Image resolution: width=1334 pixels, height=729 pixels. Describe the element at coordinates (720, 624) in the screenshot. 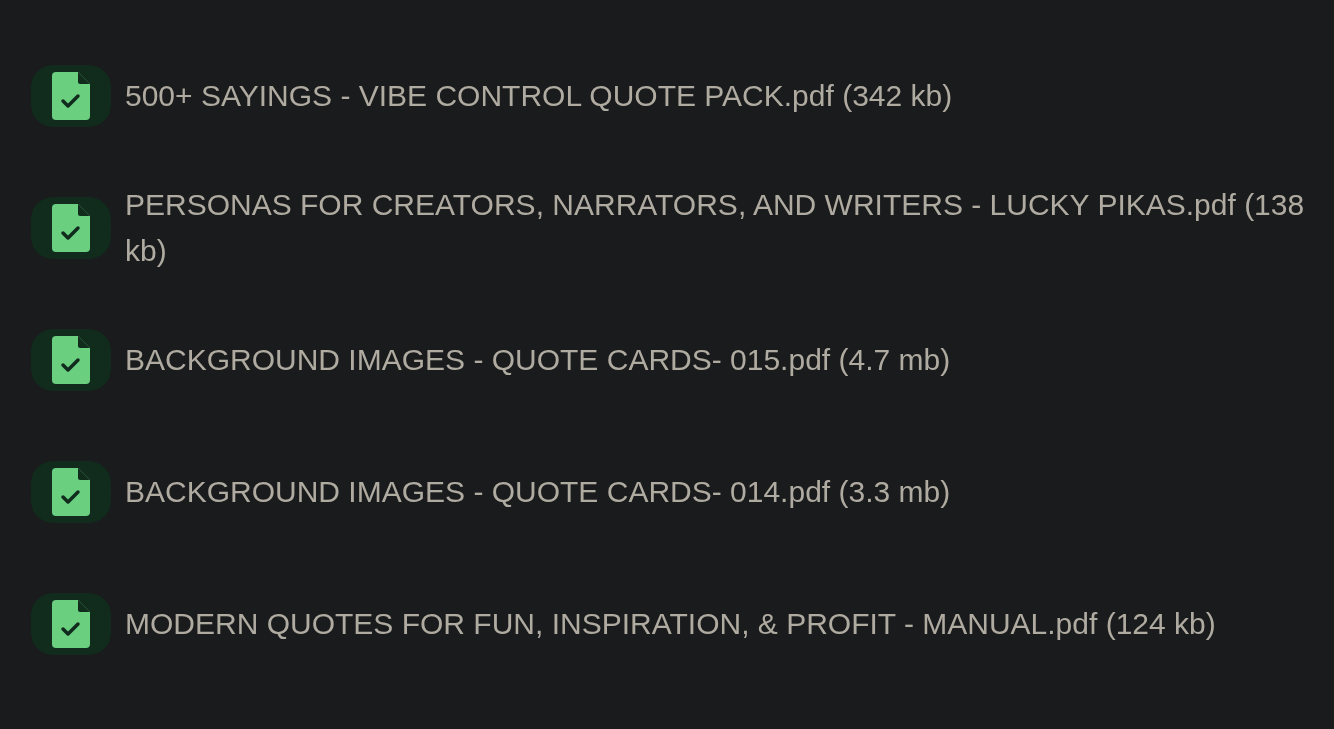

I see `file-name: MODERN QUOTES FOR FUN, INSPIRATION, & PROFIT - MANUAL.pdf (124 kb)` at that location.